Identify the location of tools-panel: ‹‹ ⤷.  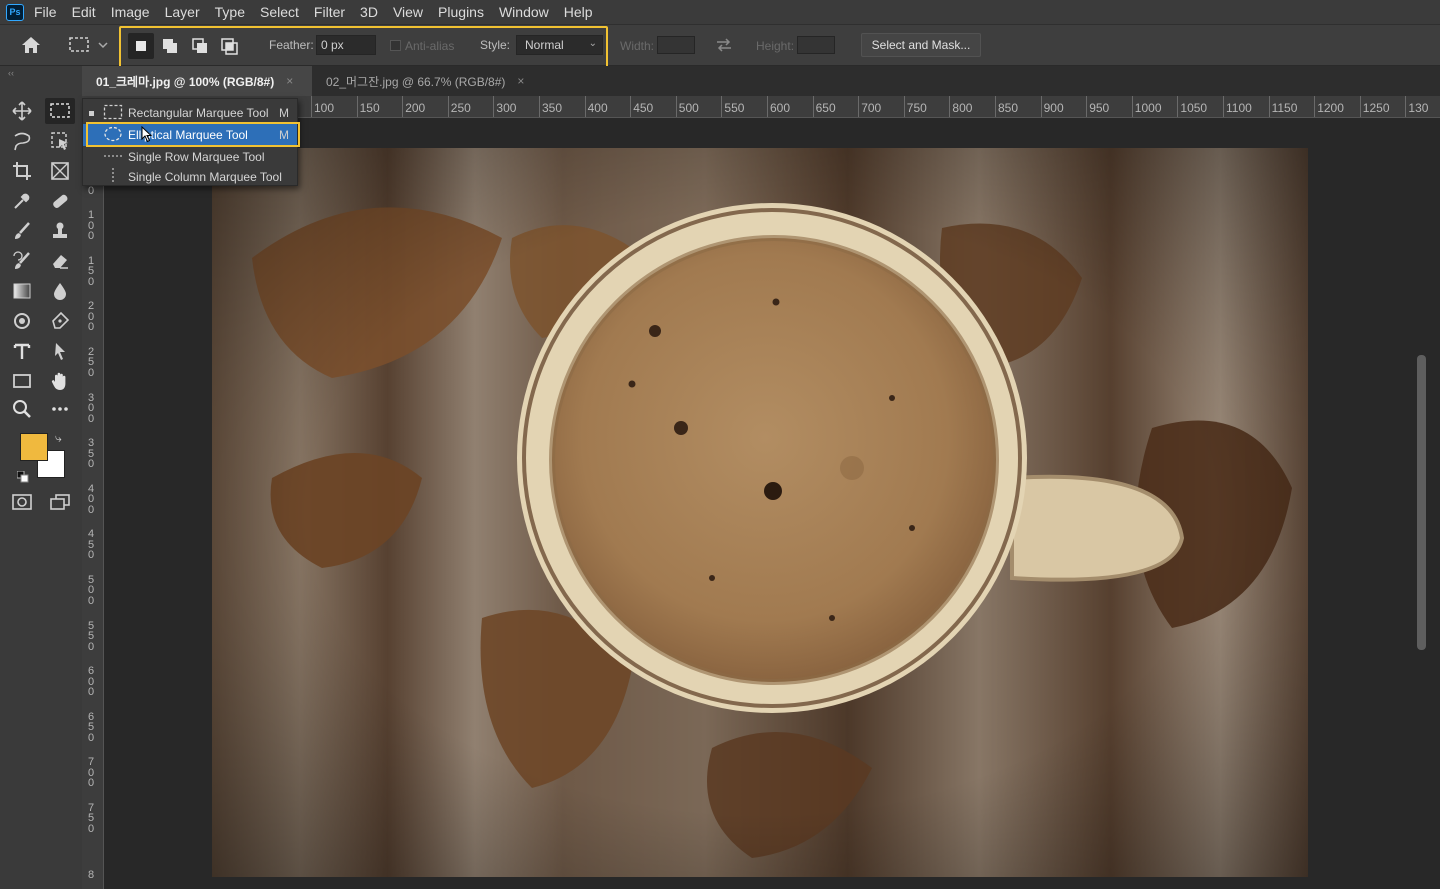
(41, 477).